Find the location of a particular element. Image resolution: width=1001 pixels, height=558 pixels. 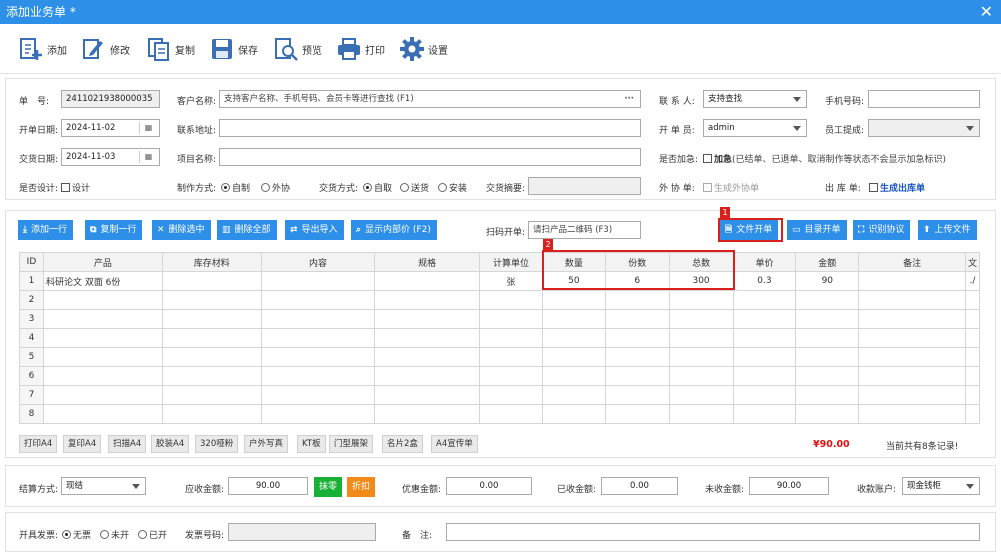

urgent-checkbox: 加急(已结单、已退单、取消制作等状态不会显示加急标识) is located at coordinates (824, 158).